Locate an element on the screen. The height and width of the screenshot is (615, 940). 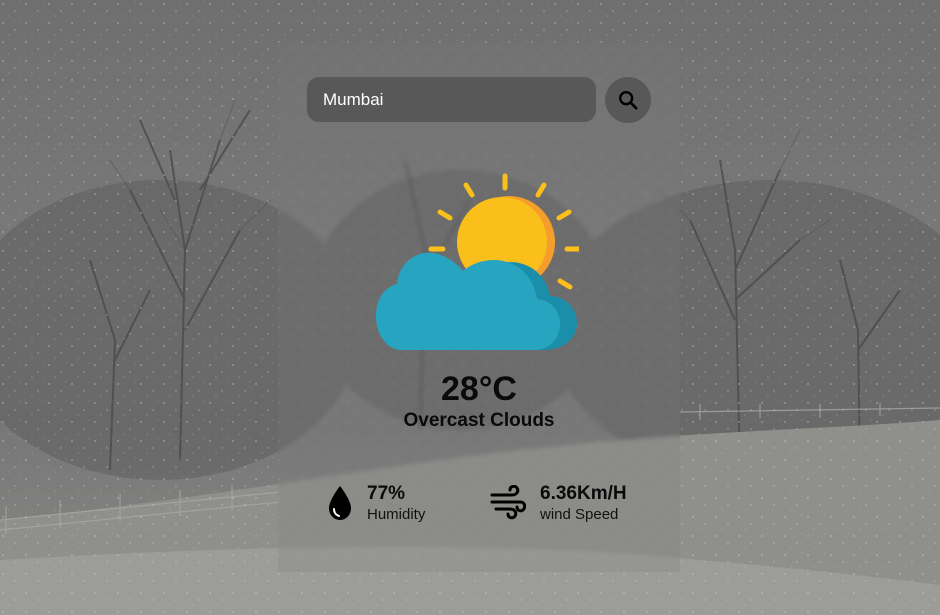
wind-speed-value: 6.36Km/H is located at coordinates (583, 493).